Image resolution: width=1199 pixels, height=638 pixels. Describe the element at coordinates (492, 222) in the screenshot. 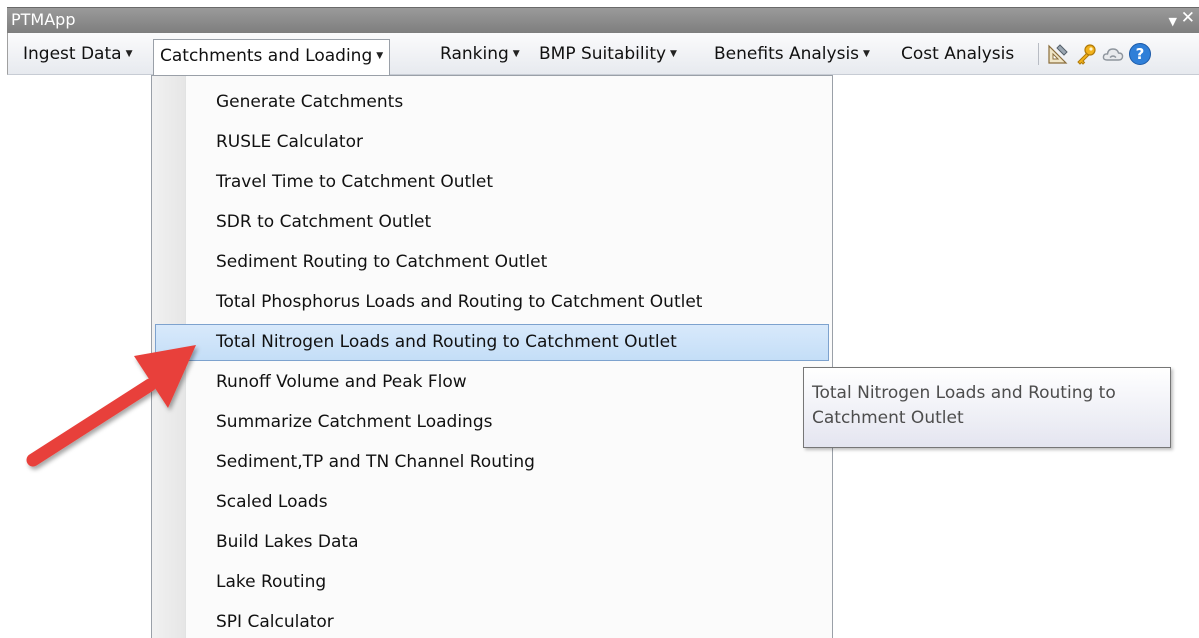

I see `menu-item-sdr: SDR to Catchment Outlet` at that location.